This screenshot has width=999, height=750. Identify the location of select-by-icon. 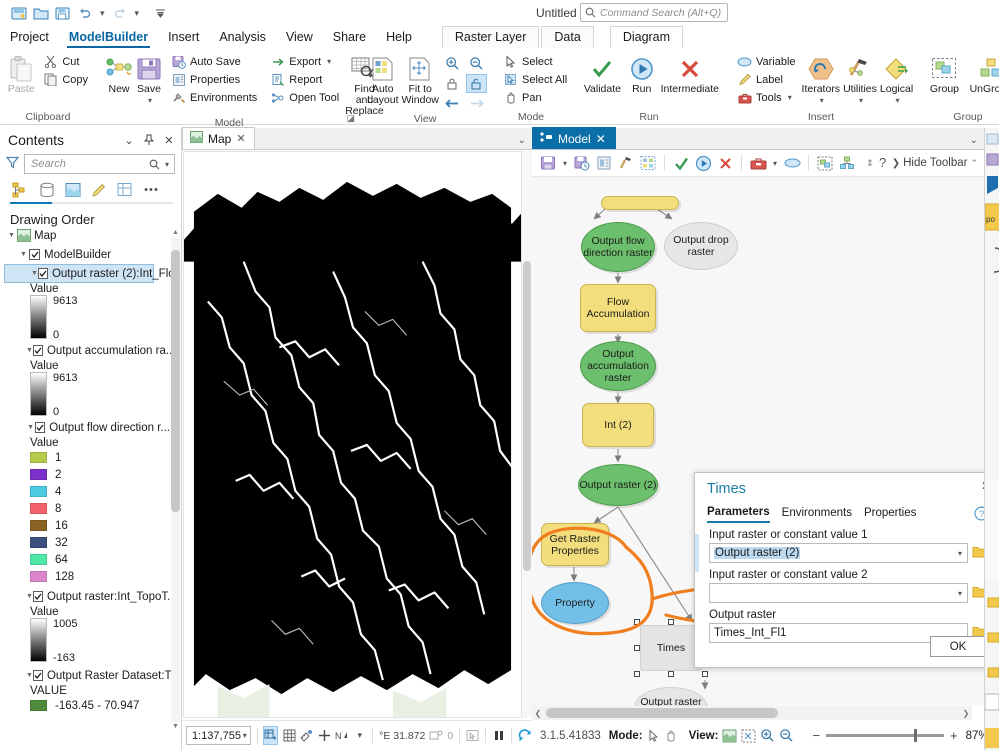
(472, 735).